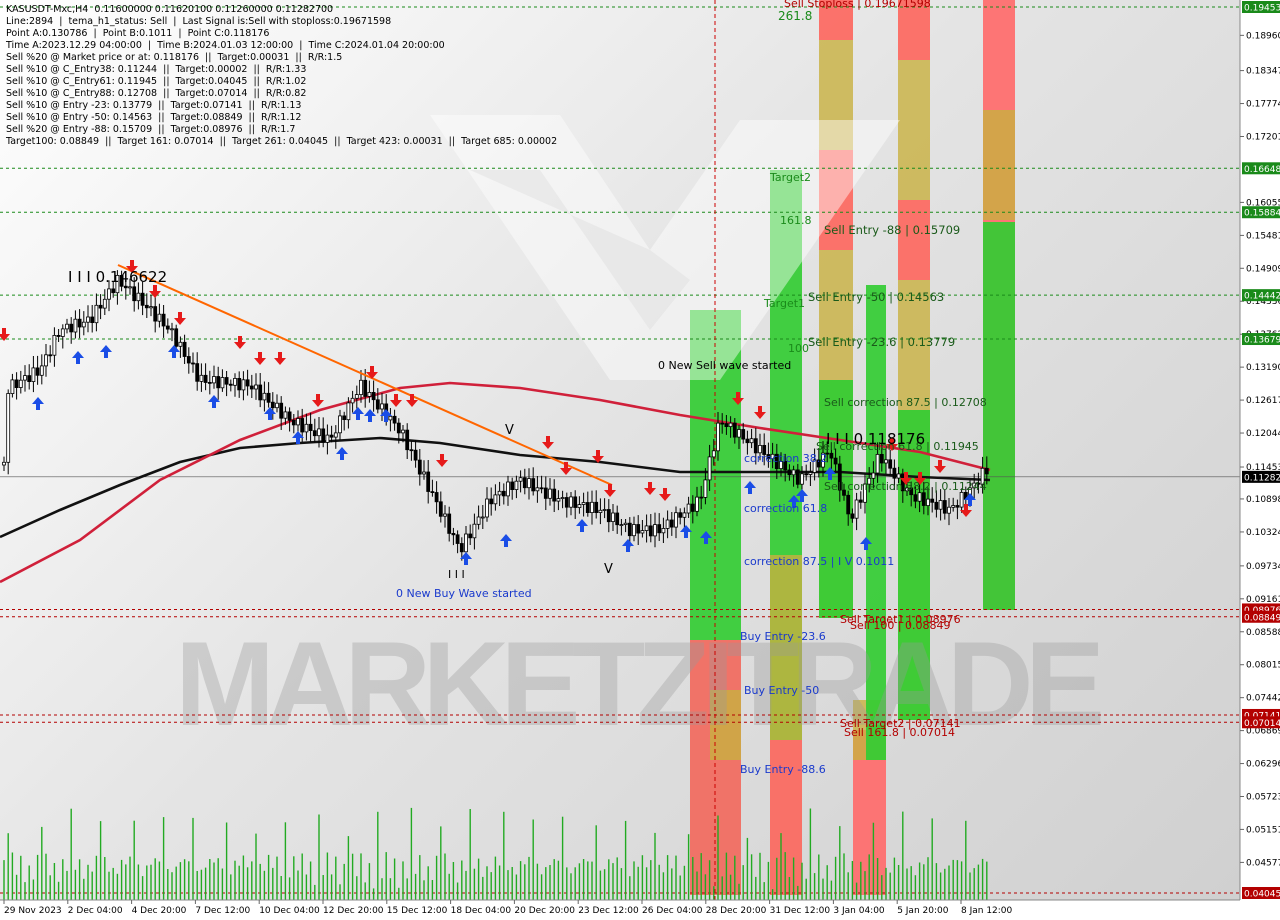 The width and height of the screenshot is (1280, 920). Describe the element at coordinates (905, 486) in the screenshot. I see `chart-label: Sell correction 38.2 | 0.11244` at that location.